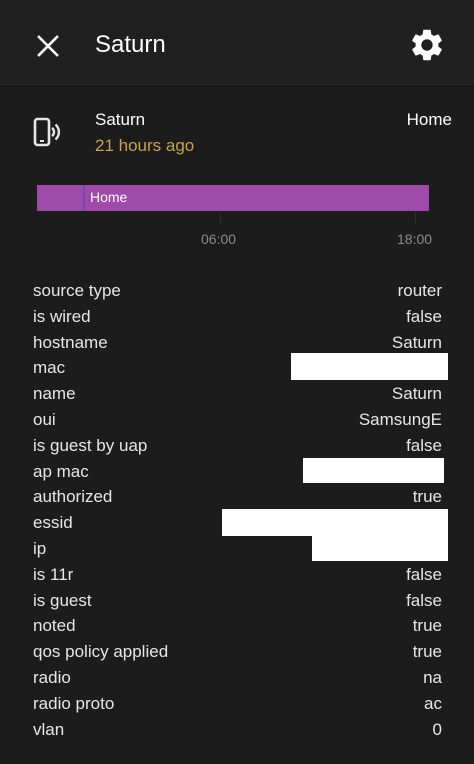 The width and height of the screenshot is (474, 764). Describe the element at coordinates (77, 290) in the screenshot. I see `attribute-key: source type` at that location.